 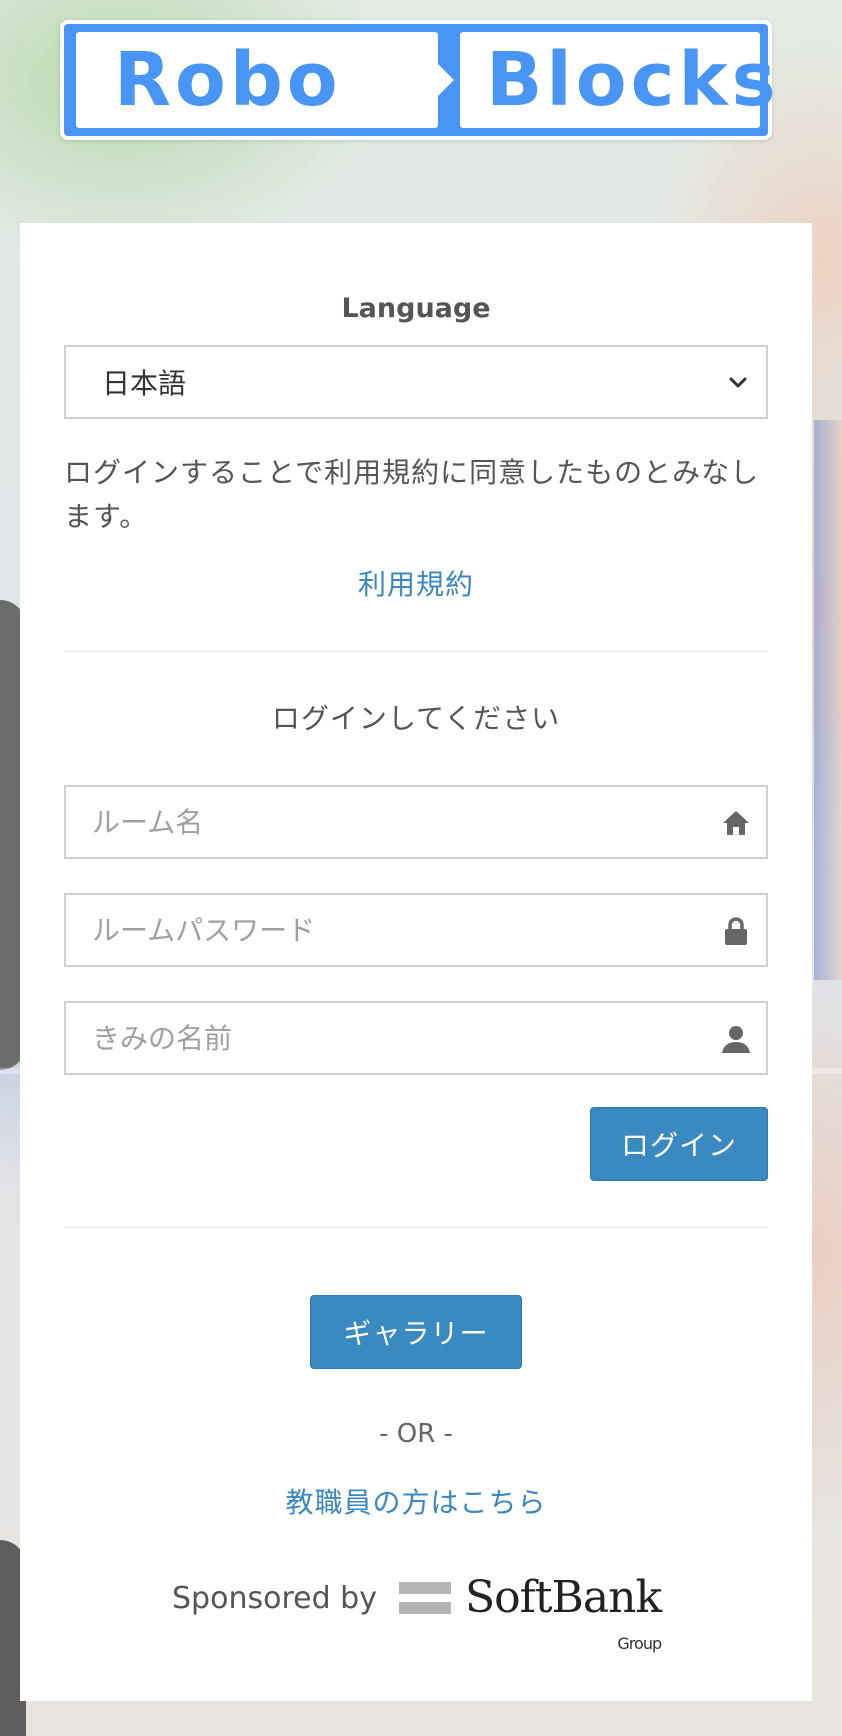 I want to click on softbank-logo-text: SoftBank, so click(x=563, y=1597).